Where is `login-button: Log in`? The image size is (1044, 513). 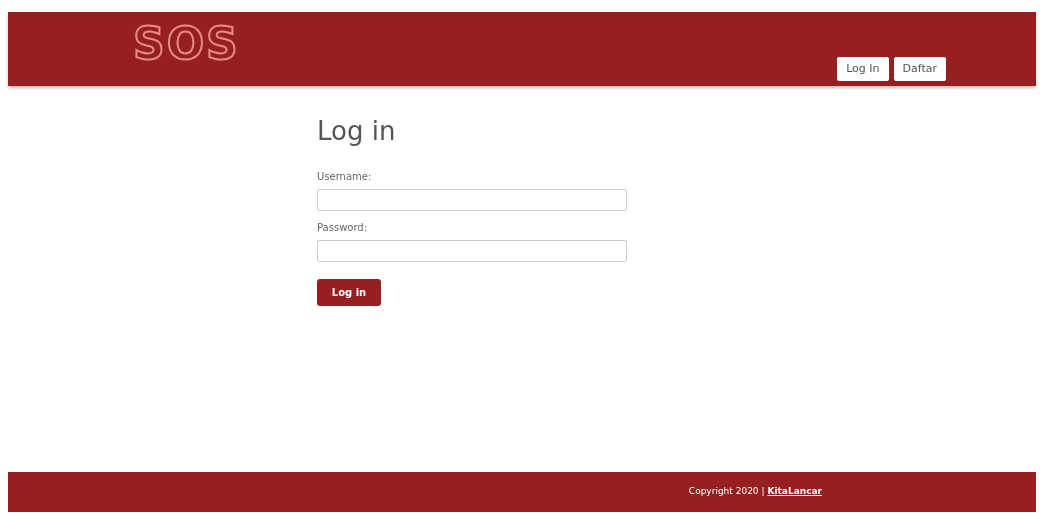
login-button: Log in is located at coordinates (349, 292).